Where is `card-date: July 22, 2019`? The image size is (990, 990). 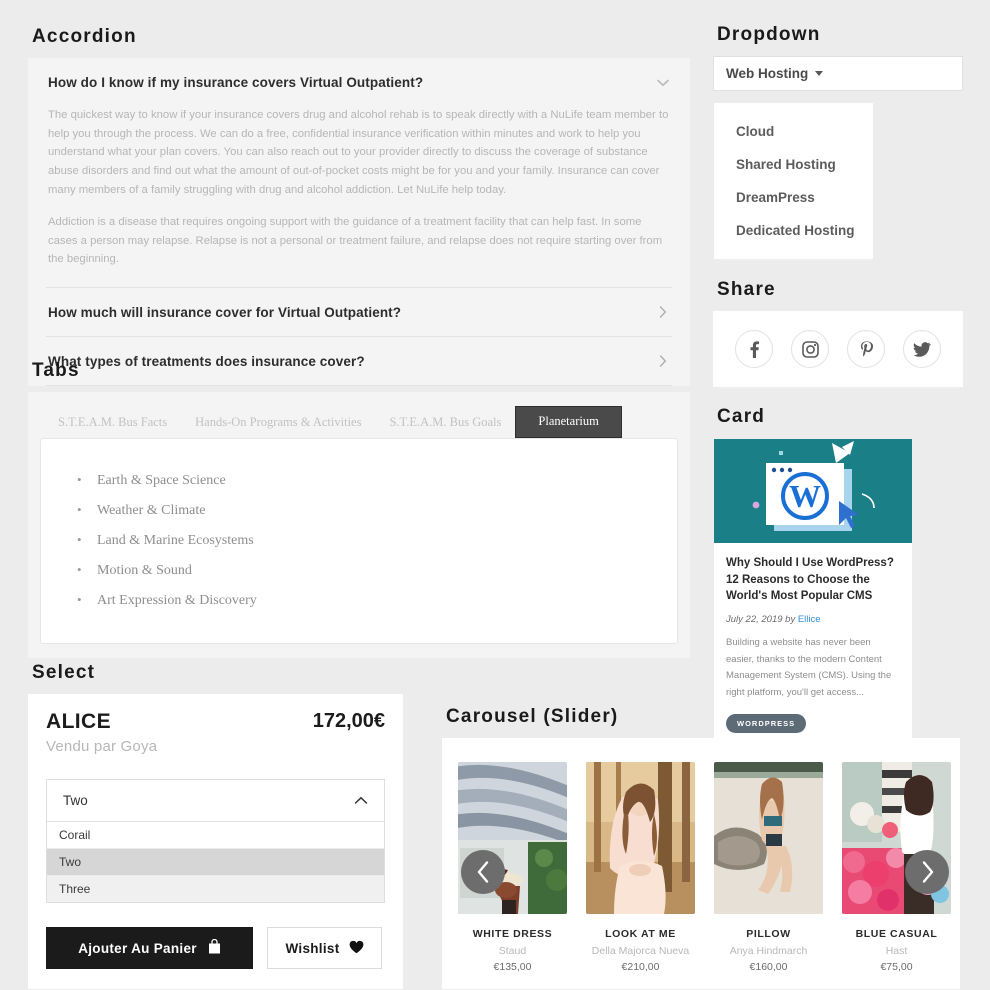 card-date: July 22, 2019 is located at coordinates (754, 620).